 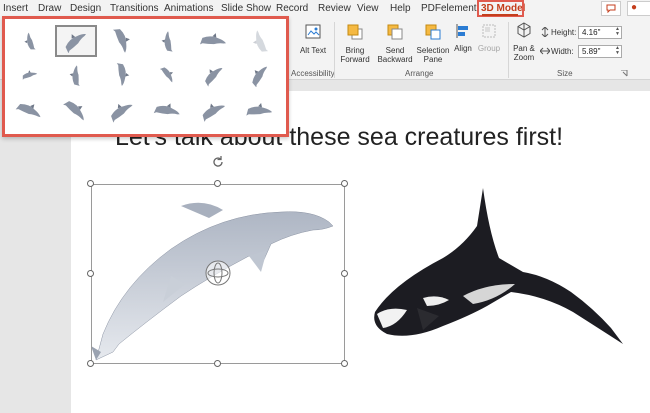 What do you see at coordinates (49, 8) in the screenshot?
I see `tab-draw: Draw` at bounding box center [49, 8].